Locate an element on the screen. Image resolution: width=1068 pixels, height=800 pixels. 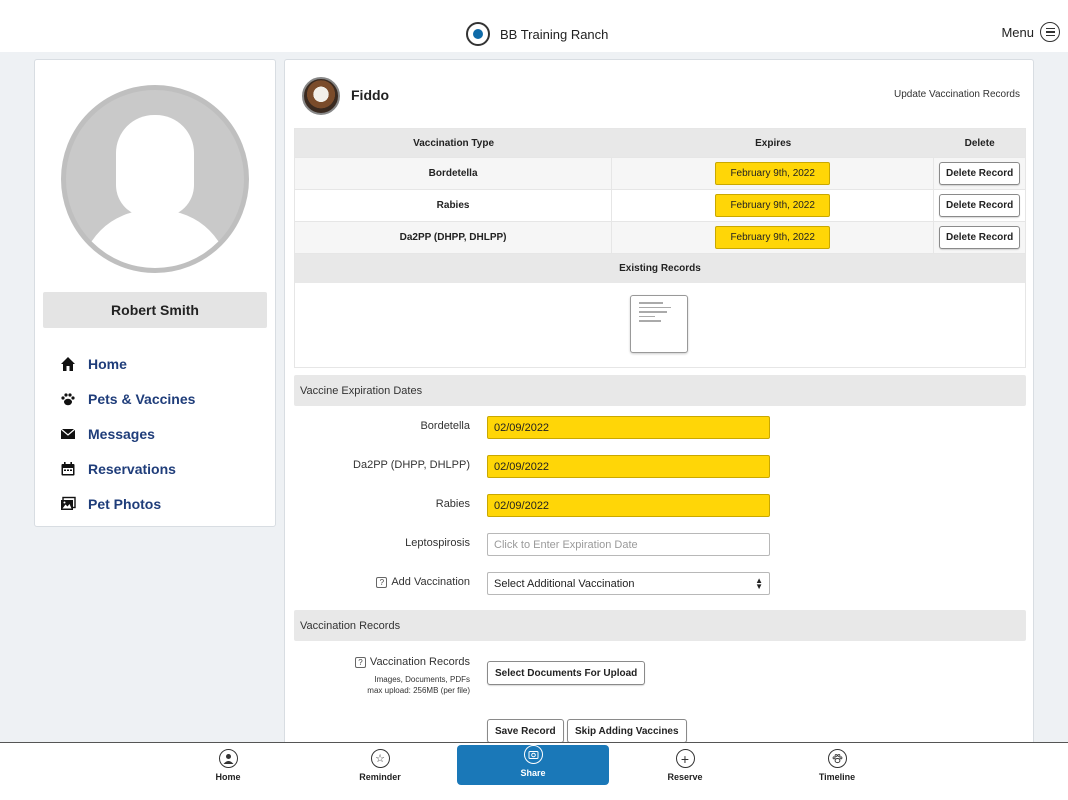
form-row: Da2PP (DHPP, DHLPP) 02/09/2022 is located at coordinates (660, 467).